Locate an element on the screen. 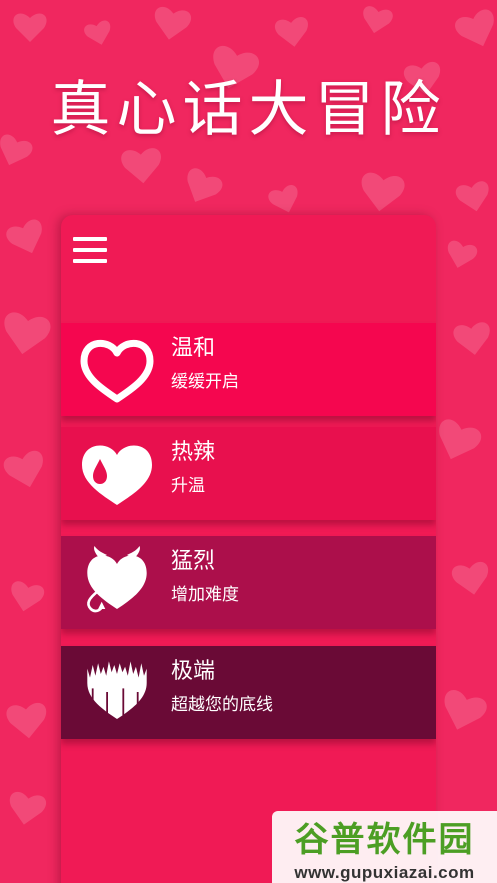 This screenshot has width=497, height=883. watermark-badge: 谷普软件园 www.gupuxiazai.com is located at coordinates (384, 847).